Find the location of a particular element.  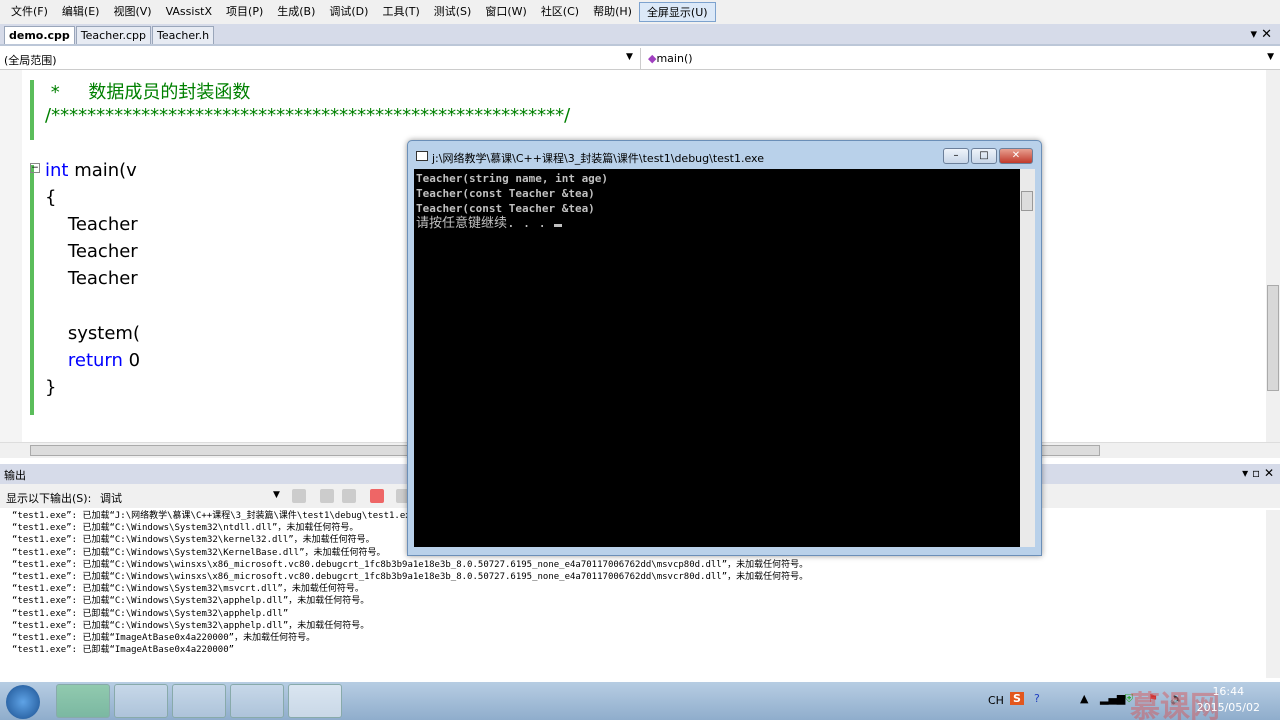

menu-tools: 工具(T) is located at coordinates (400, 12).